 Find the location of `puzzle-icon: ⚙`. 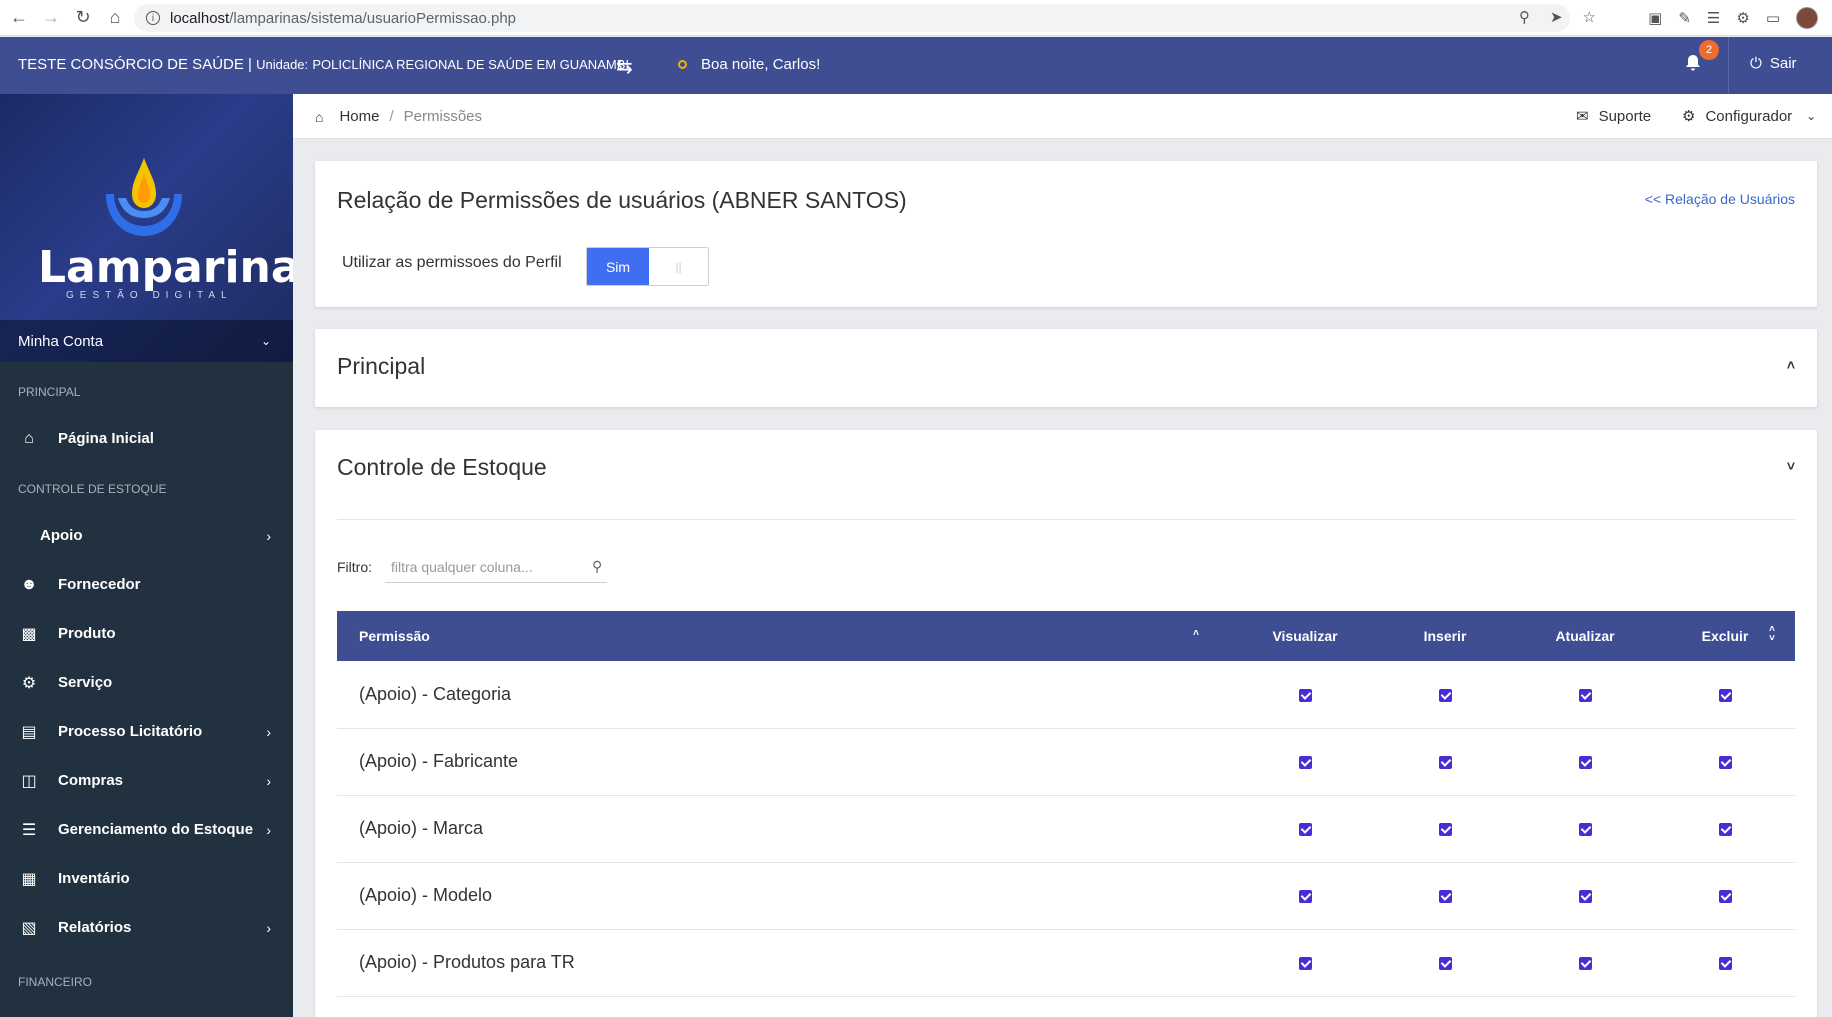

puzzle-icon: ⚙ is located at coordinates (1742, 18).